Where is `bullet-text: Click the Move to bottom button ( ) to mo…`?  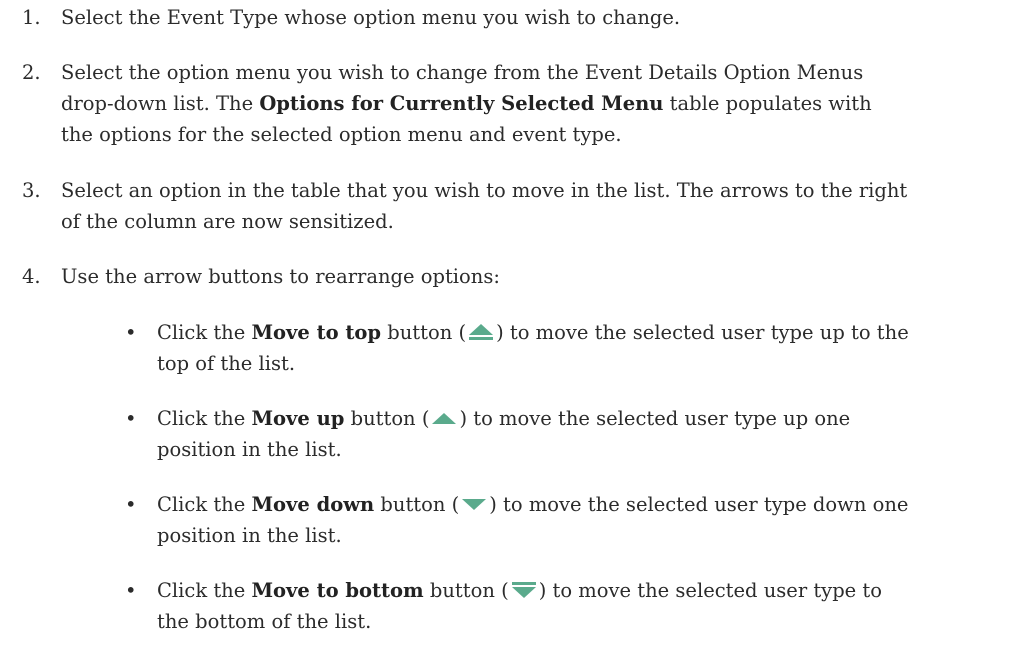
bullet-text: Click the Move to bottom button ( ) to mo… is located at coordinates (582, 606).